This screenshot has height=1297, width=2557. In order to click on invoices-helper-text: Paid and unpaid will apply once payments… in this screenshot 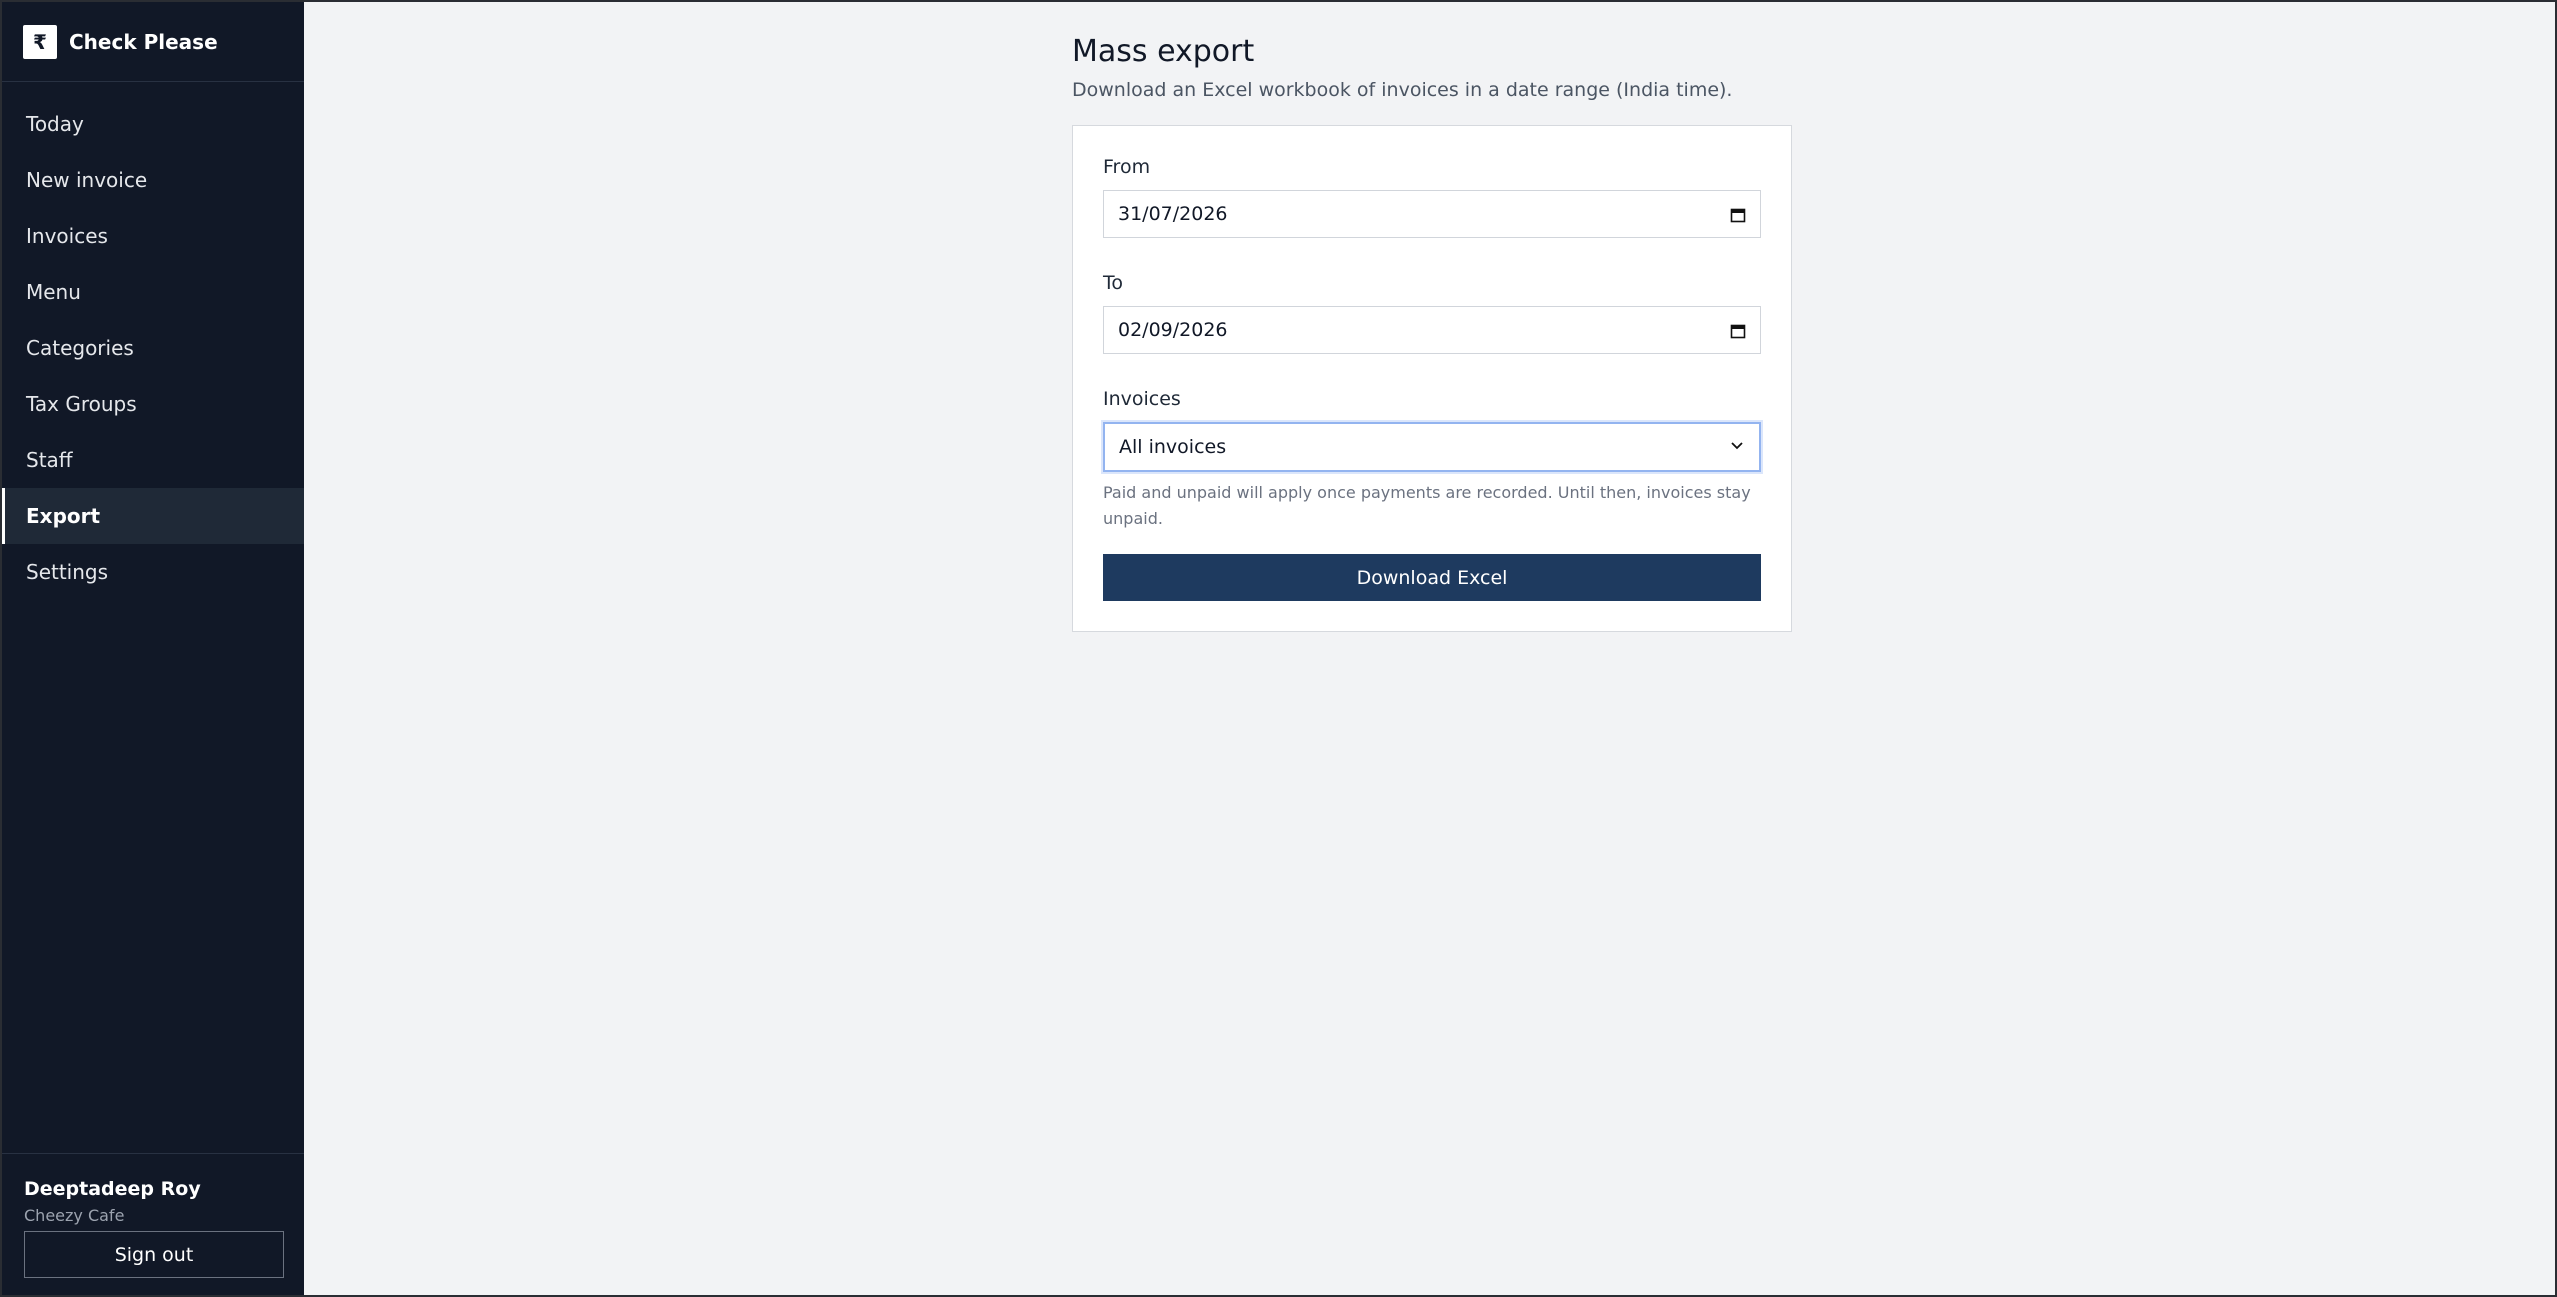, I will do `click(1427, 505)`.